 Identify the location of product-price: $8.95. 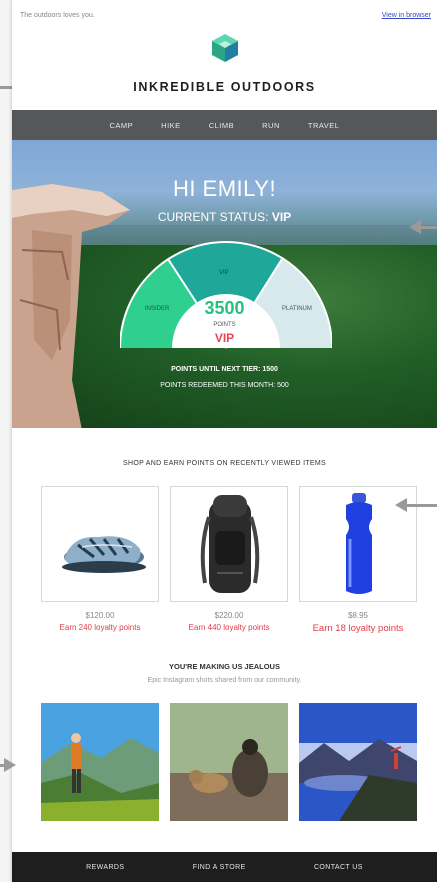
(358, 615).